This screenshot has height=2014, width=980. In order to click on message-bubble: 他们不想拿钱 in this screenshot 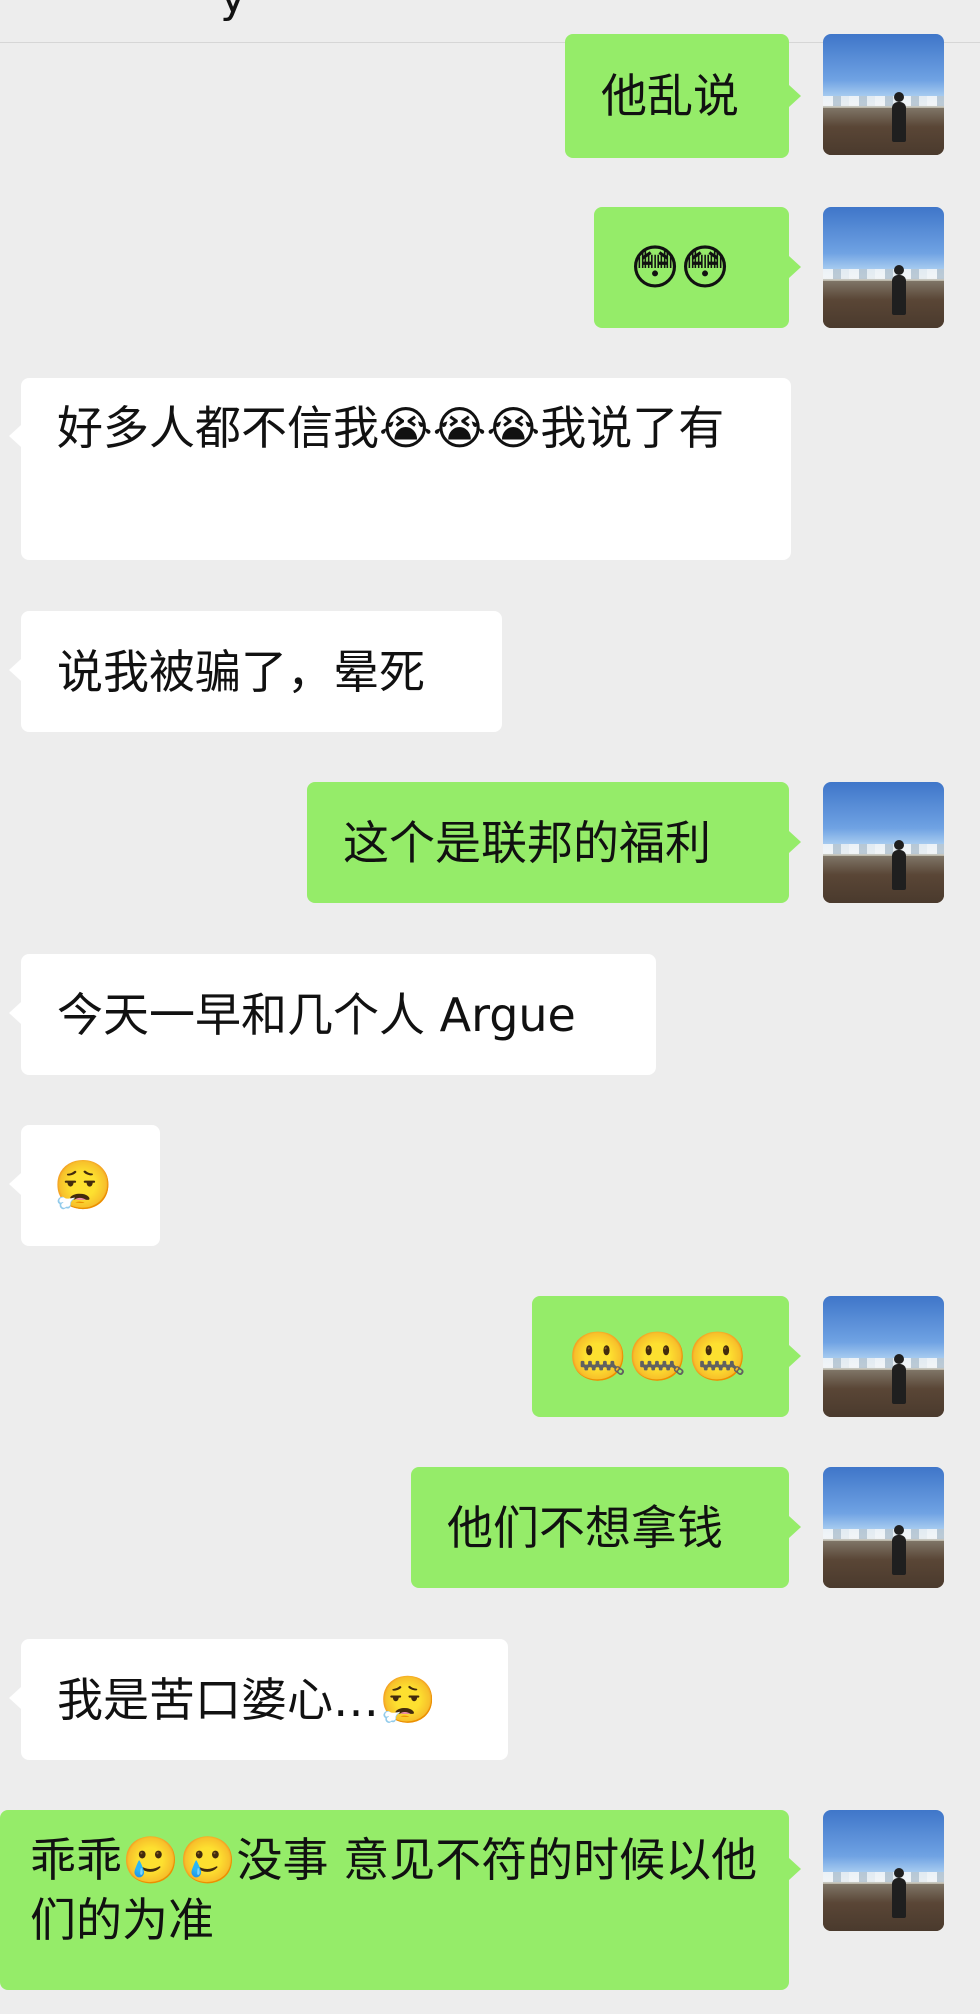, I will do `click(600, 1527)`.